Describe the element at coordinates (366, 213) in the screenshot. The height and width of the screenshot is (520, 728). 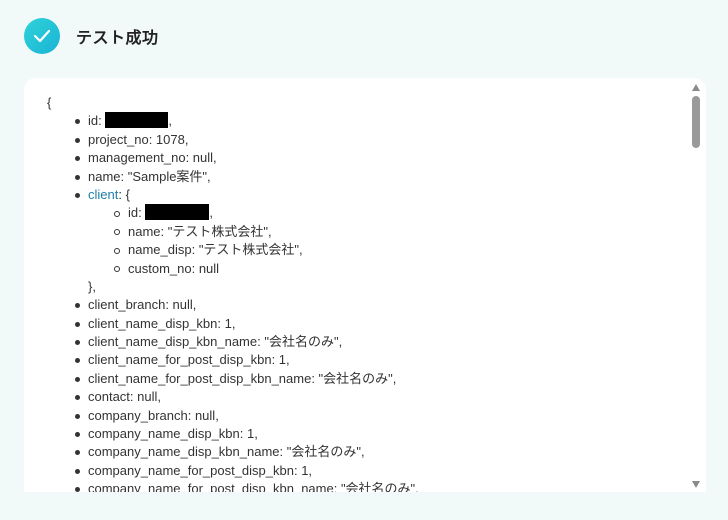
I see `json-line-client-id: id: ,` at that location.